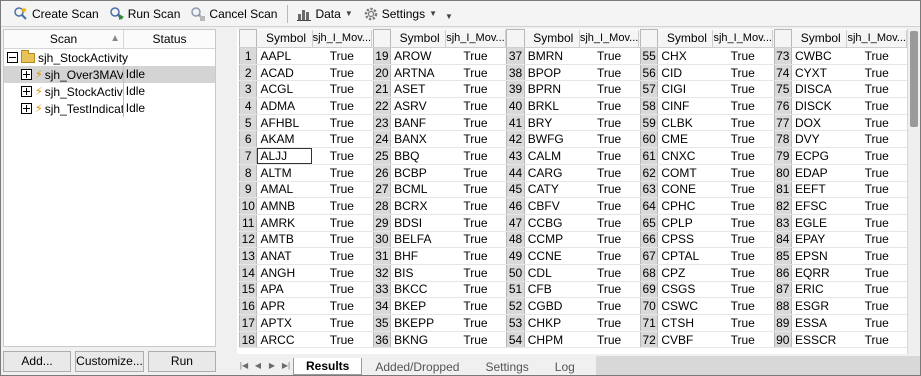 Image resolution: width=921 pixels, height=376 pixels. Describe the element at coordinates (552, 89) in the screenshot. I see `symbol-cell: BPRN` at that location.